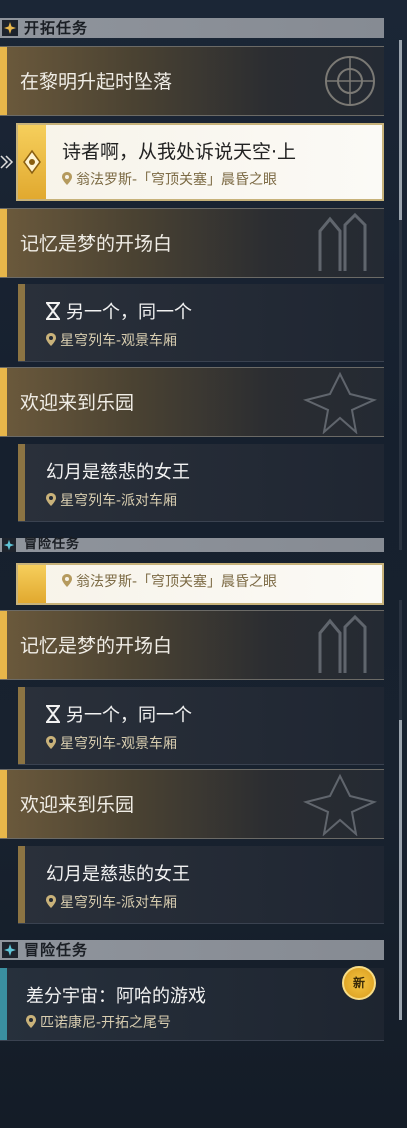 This screenshot has width=407, height=1128. I want to click on adventure-section-header-partial: 冒险任务, so click(192, 545).